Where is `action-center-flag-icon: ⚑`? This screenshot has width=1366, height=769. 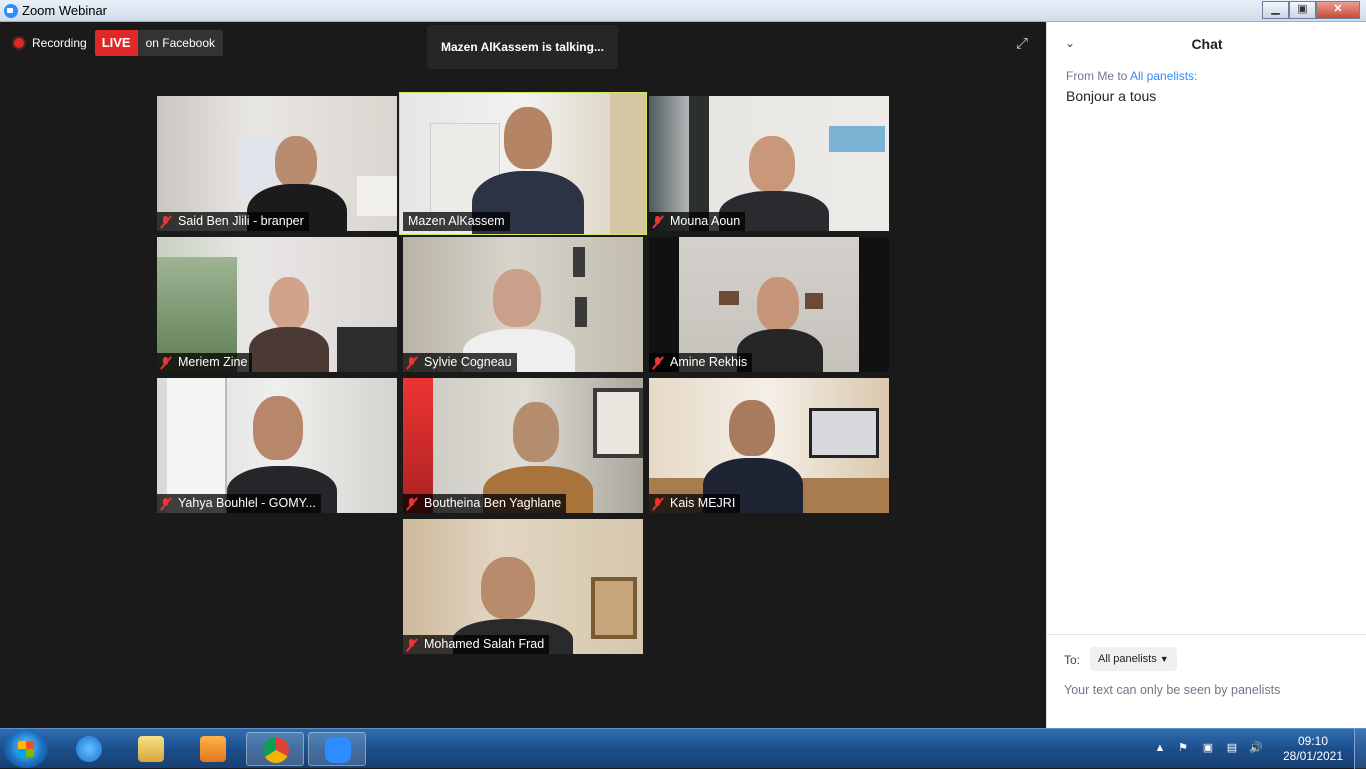
action-center-flag-icon: ⚑ is located at coordinates (1183, 748).